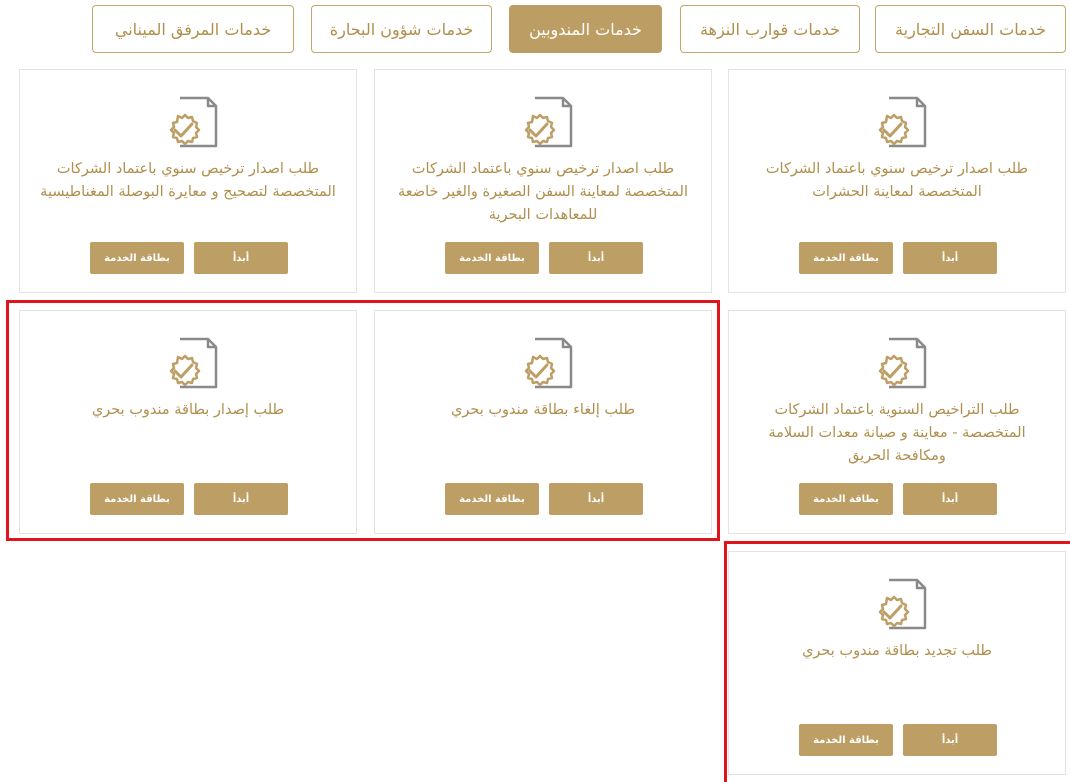 The width and height of the screenshot is (1070, 782). What do you see at coordinates (770, 29) in the screenshot?
I see `tab-pleasure-boats: خدمات قوارب النزهة` at bounding box center [770, 29].